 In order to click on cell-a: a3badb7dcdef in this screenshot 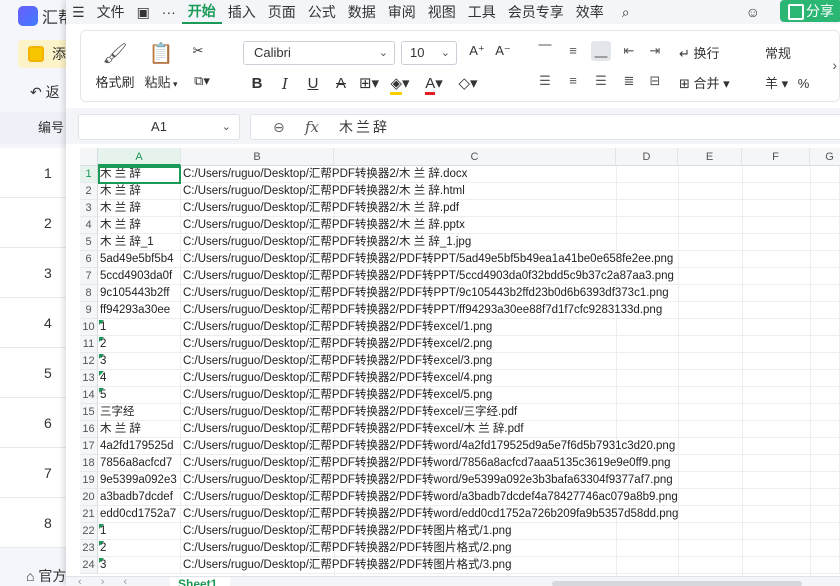, I will do `click(139, 497)`.